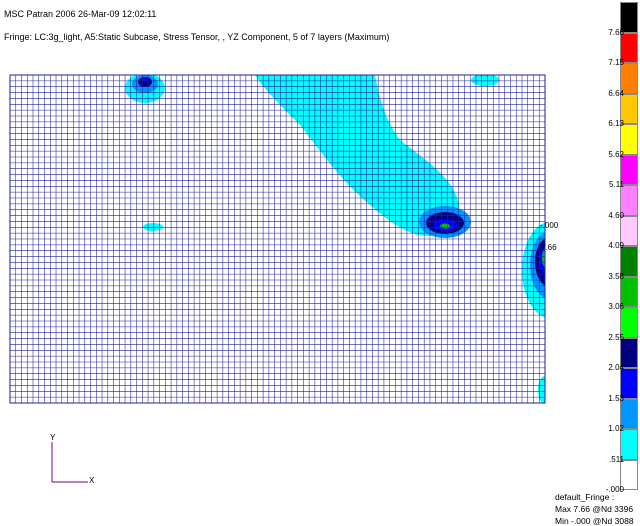  I want to click on legend-label: 3.58, so click(616, 276).